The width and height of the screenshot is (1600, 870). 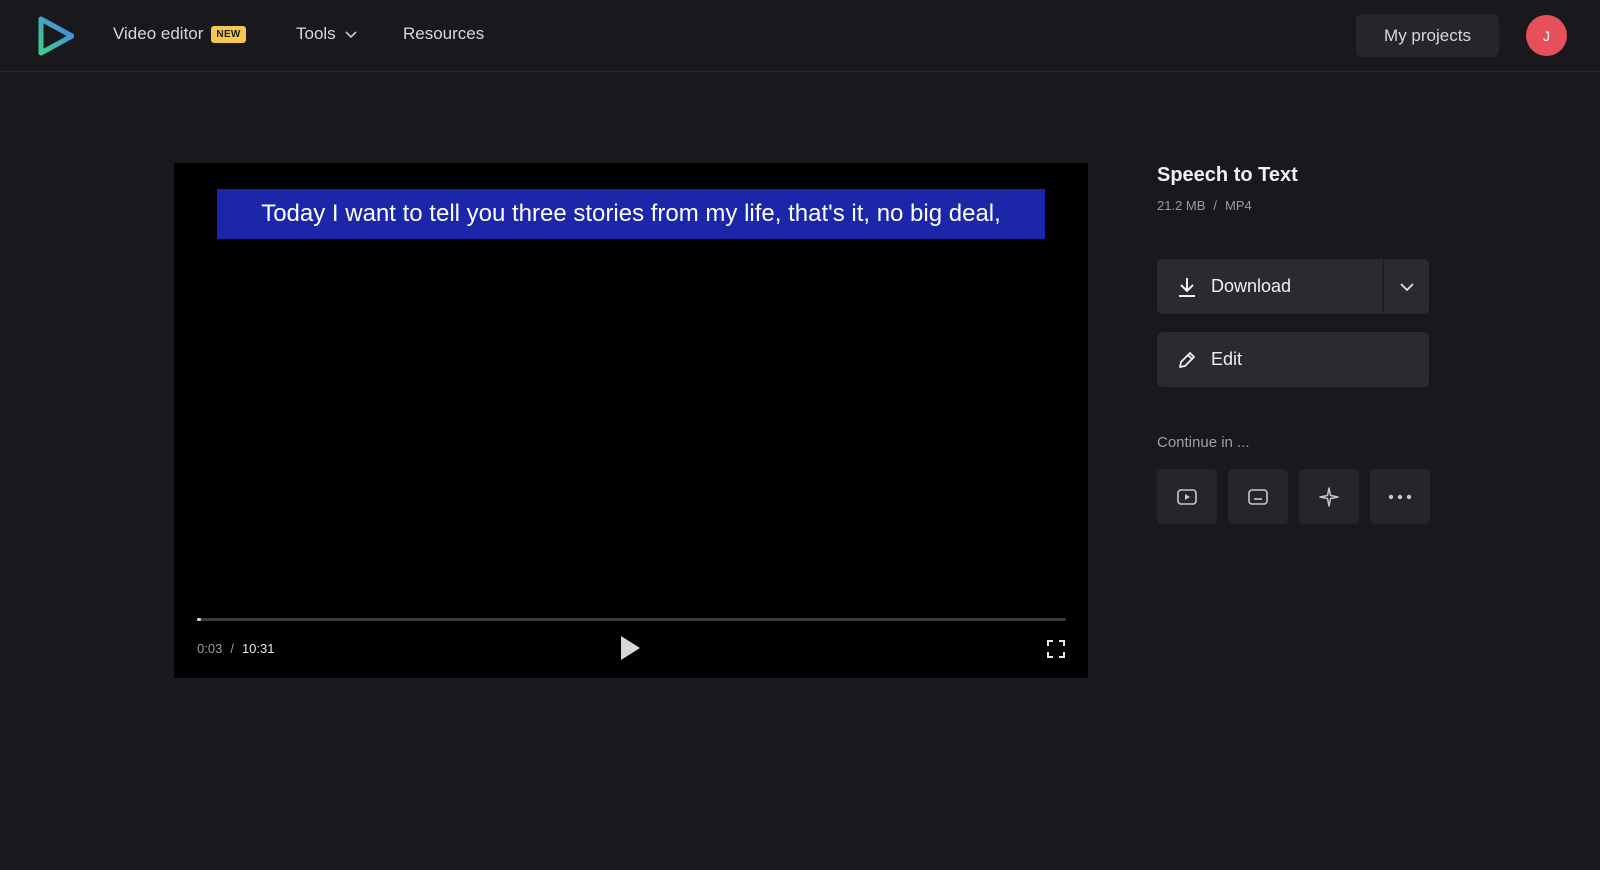 I want to click on nav-resources-label: Resources, so click(x=444, y=33).